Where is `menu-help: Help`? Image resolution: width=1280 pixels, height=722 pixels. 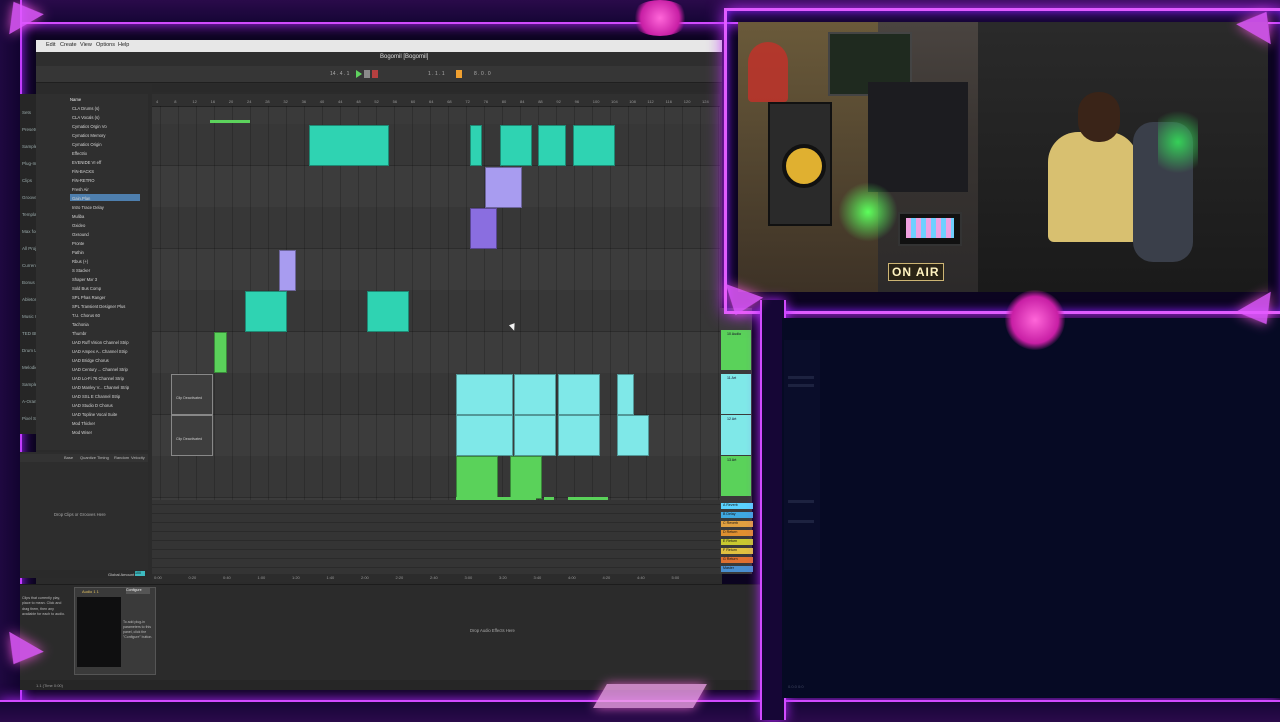 menu-help: Help is located at coordinates (123, 45).